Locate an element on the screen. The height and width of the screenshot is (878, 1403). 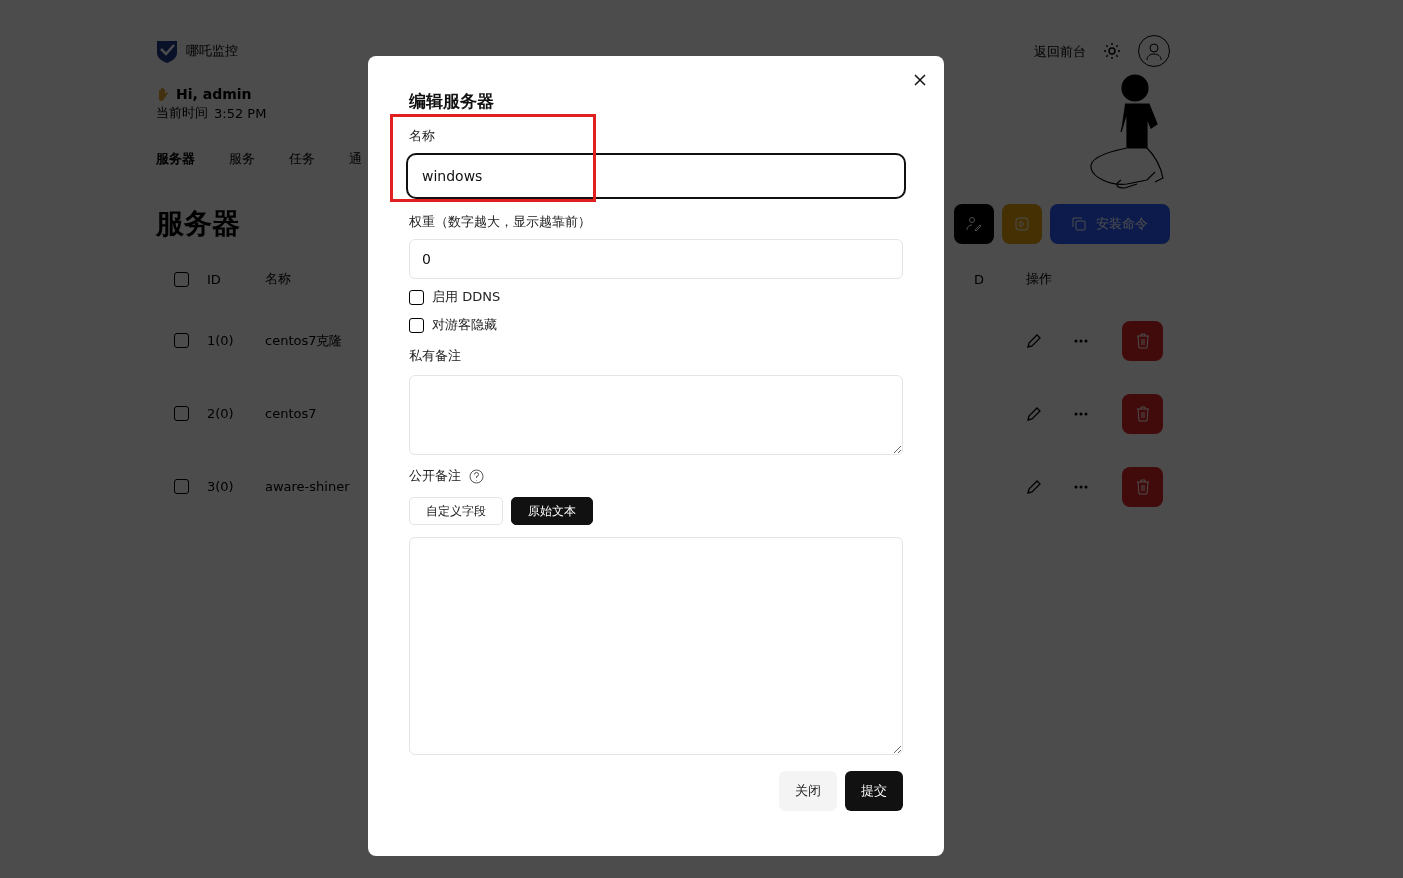
name-input: windows is located at coordinates (656, 176).